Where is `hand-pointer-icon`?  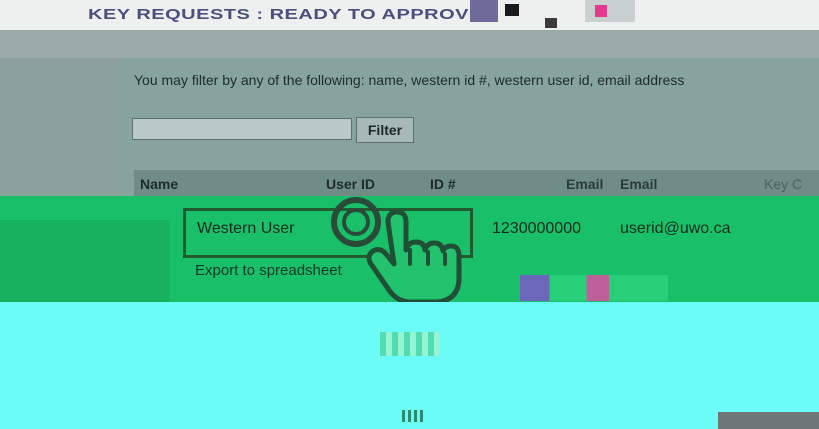
hand-pointer-icon is located at coordinates (396, 249).